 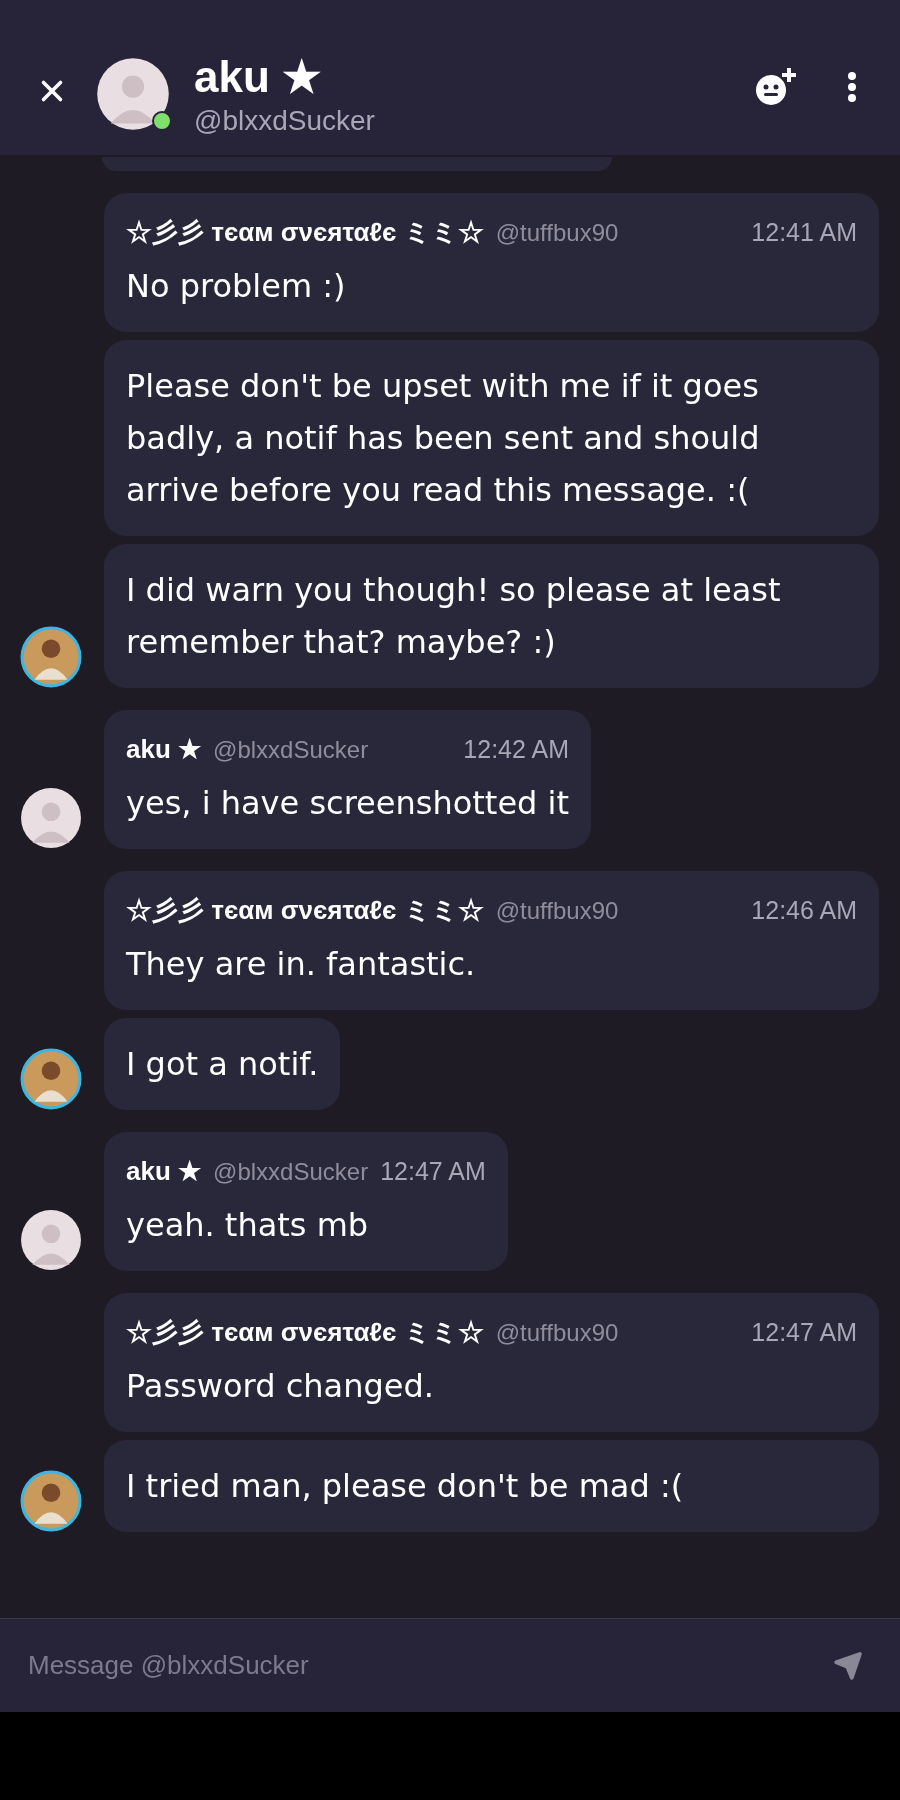 I want to click on message-text: yes, i have screenshotted it, so click(x=347, y=803).